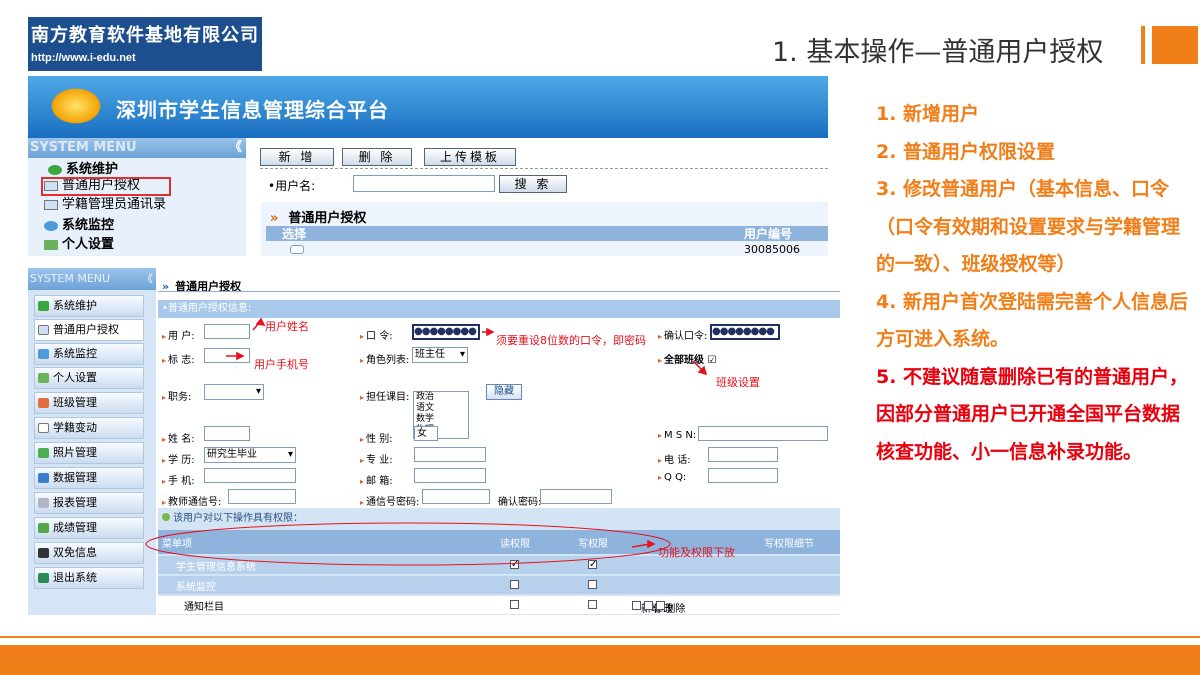 The width and height of the screenshot is (1200, 675). What do you see at coordinates (287, 326) in the screenshot?
I see `annotation-user-name: 用户姓名` at bounding box center [287, 326].